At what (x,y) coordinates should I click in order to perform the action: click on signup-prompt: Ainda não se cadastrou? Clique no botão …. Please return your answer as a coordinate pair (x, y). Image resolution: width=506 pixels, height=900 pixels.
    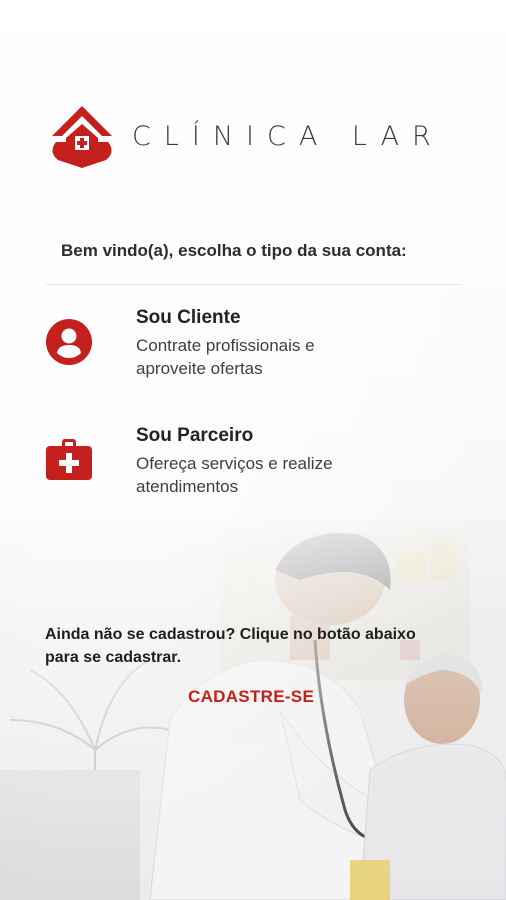
    Looking at the image, I should click on (230, 646).